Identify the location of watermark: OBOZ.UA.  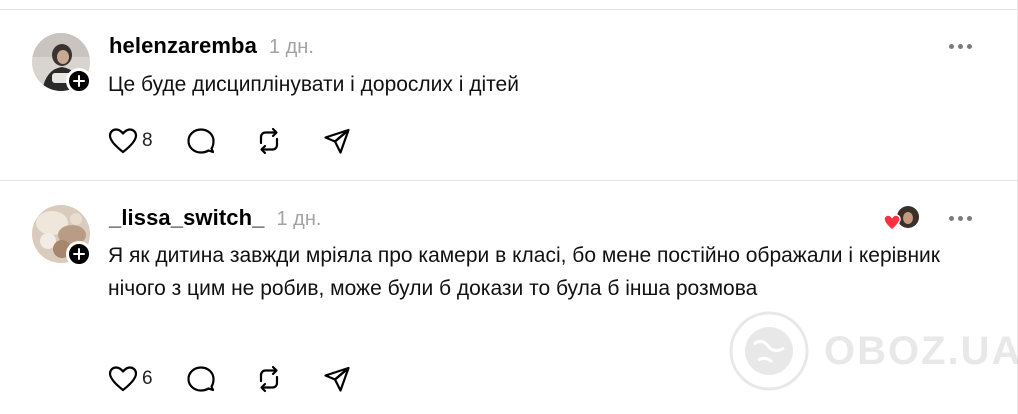
(873, 351).